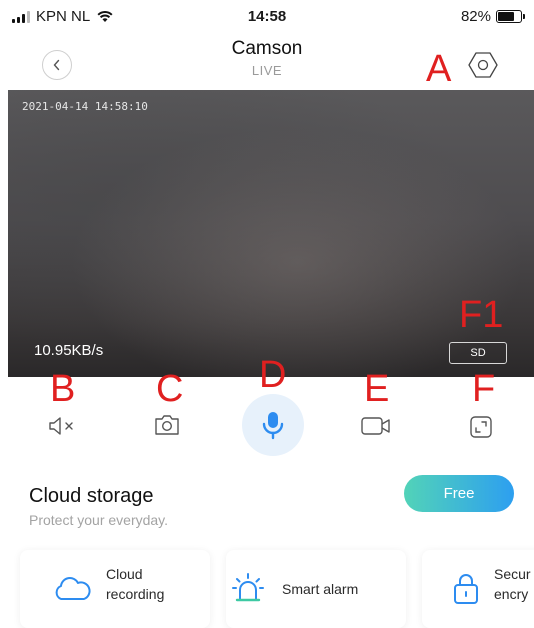 The image size is (534, 628). Describe the element at coordinates (267, 48) in the screenshot. I see `page-title: Camson` at that location.